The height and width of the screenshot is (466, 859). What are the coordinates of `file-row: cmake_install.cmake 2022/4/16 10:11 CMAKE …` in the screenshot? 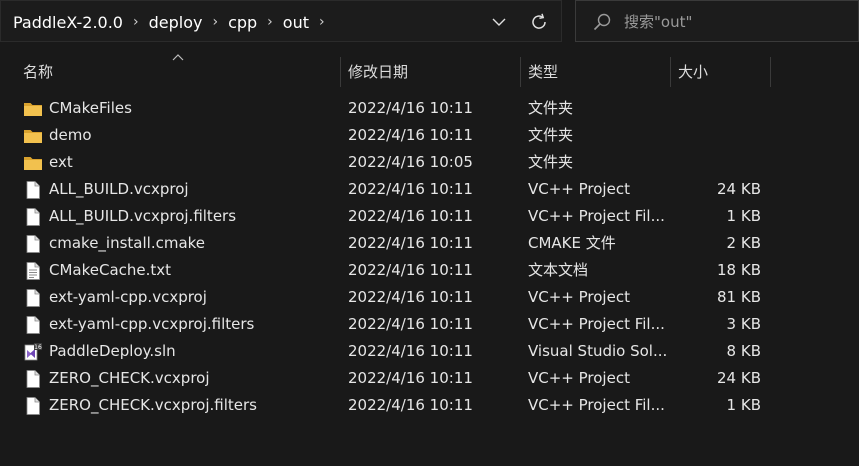 It's located at (400, 243).